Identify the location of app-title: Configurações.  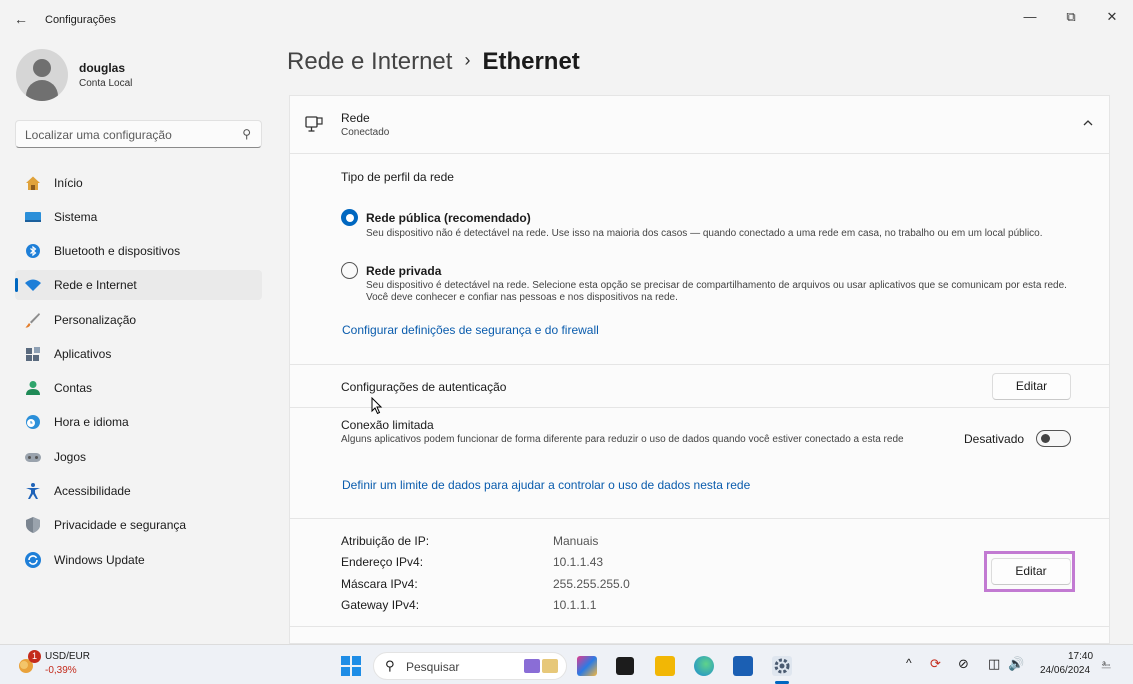
(80, 20).